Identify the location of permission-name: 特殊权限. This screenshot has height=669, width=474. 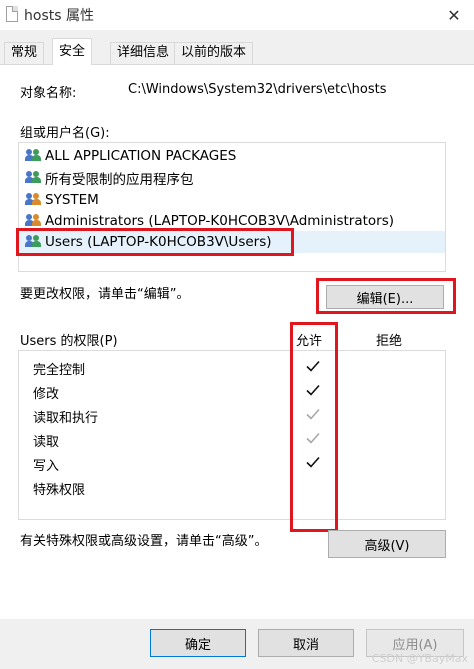
(59, 490).